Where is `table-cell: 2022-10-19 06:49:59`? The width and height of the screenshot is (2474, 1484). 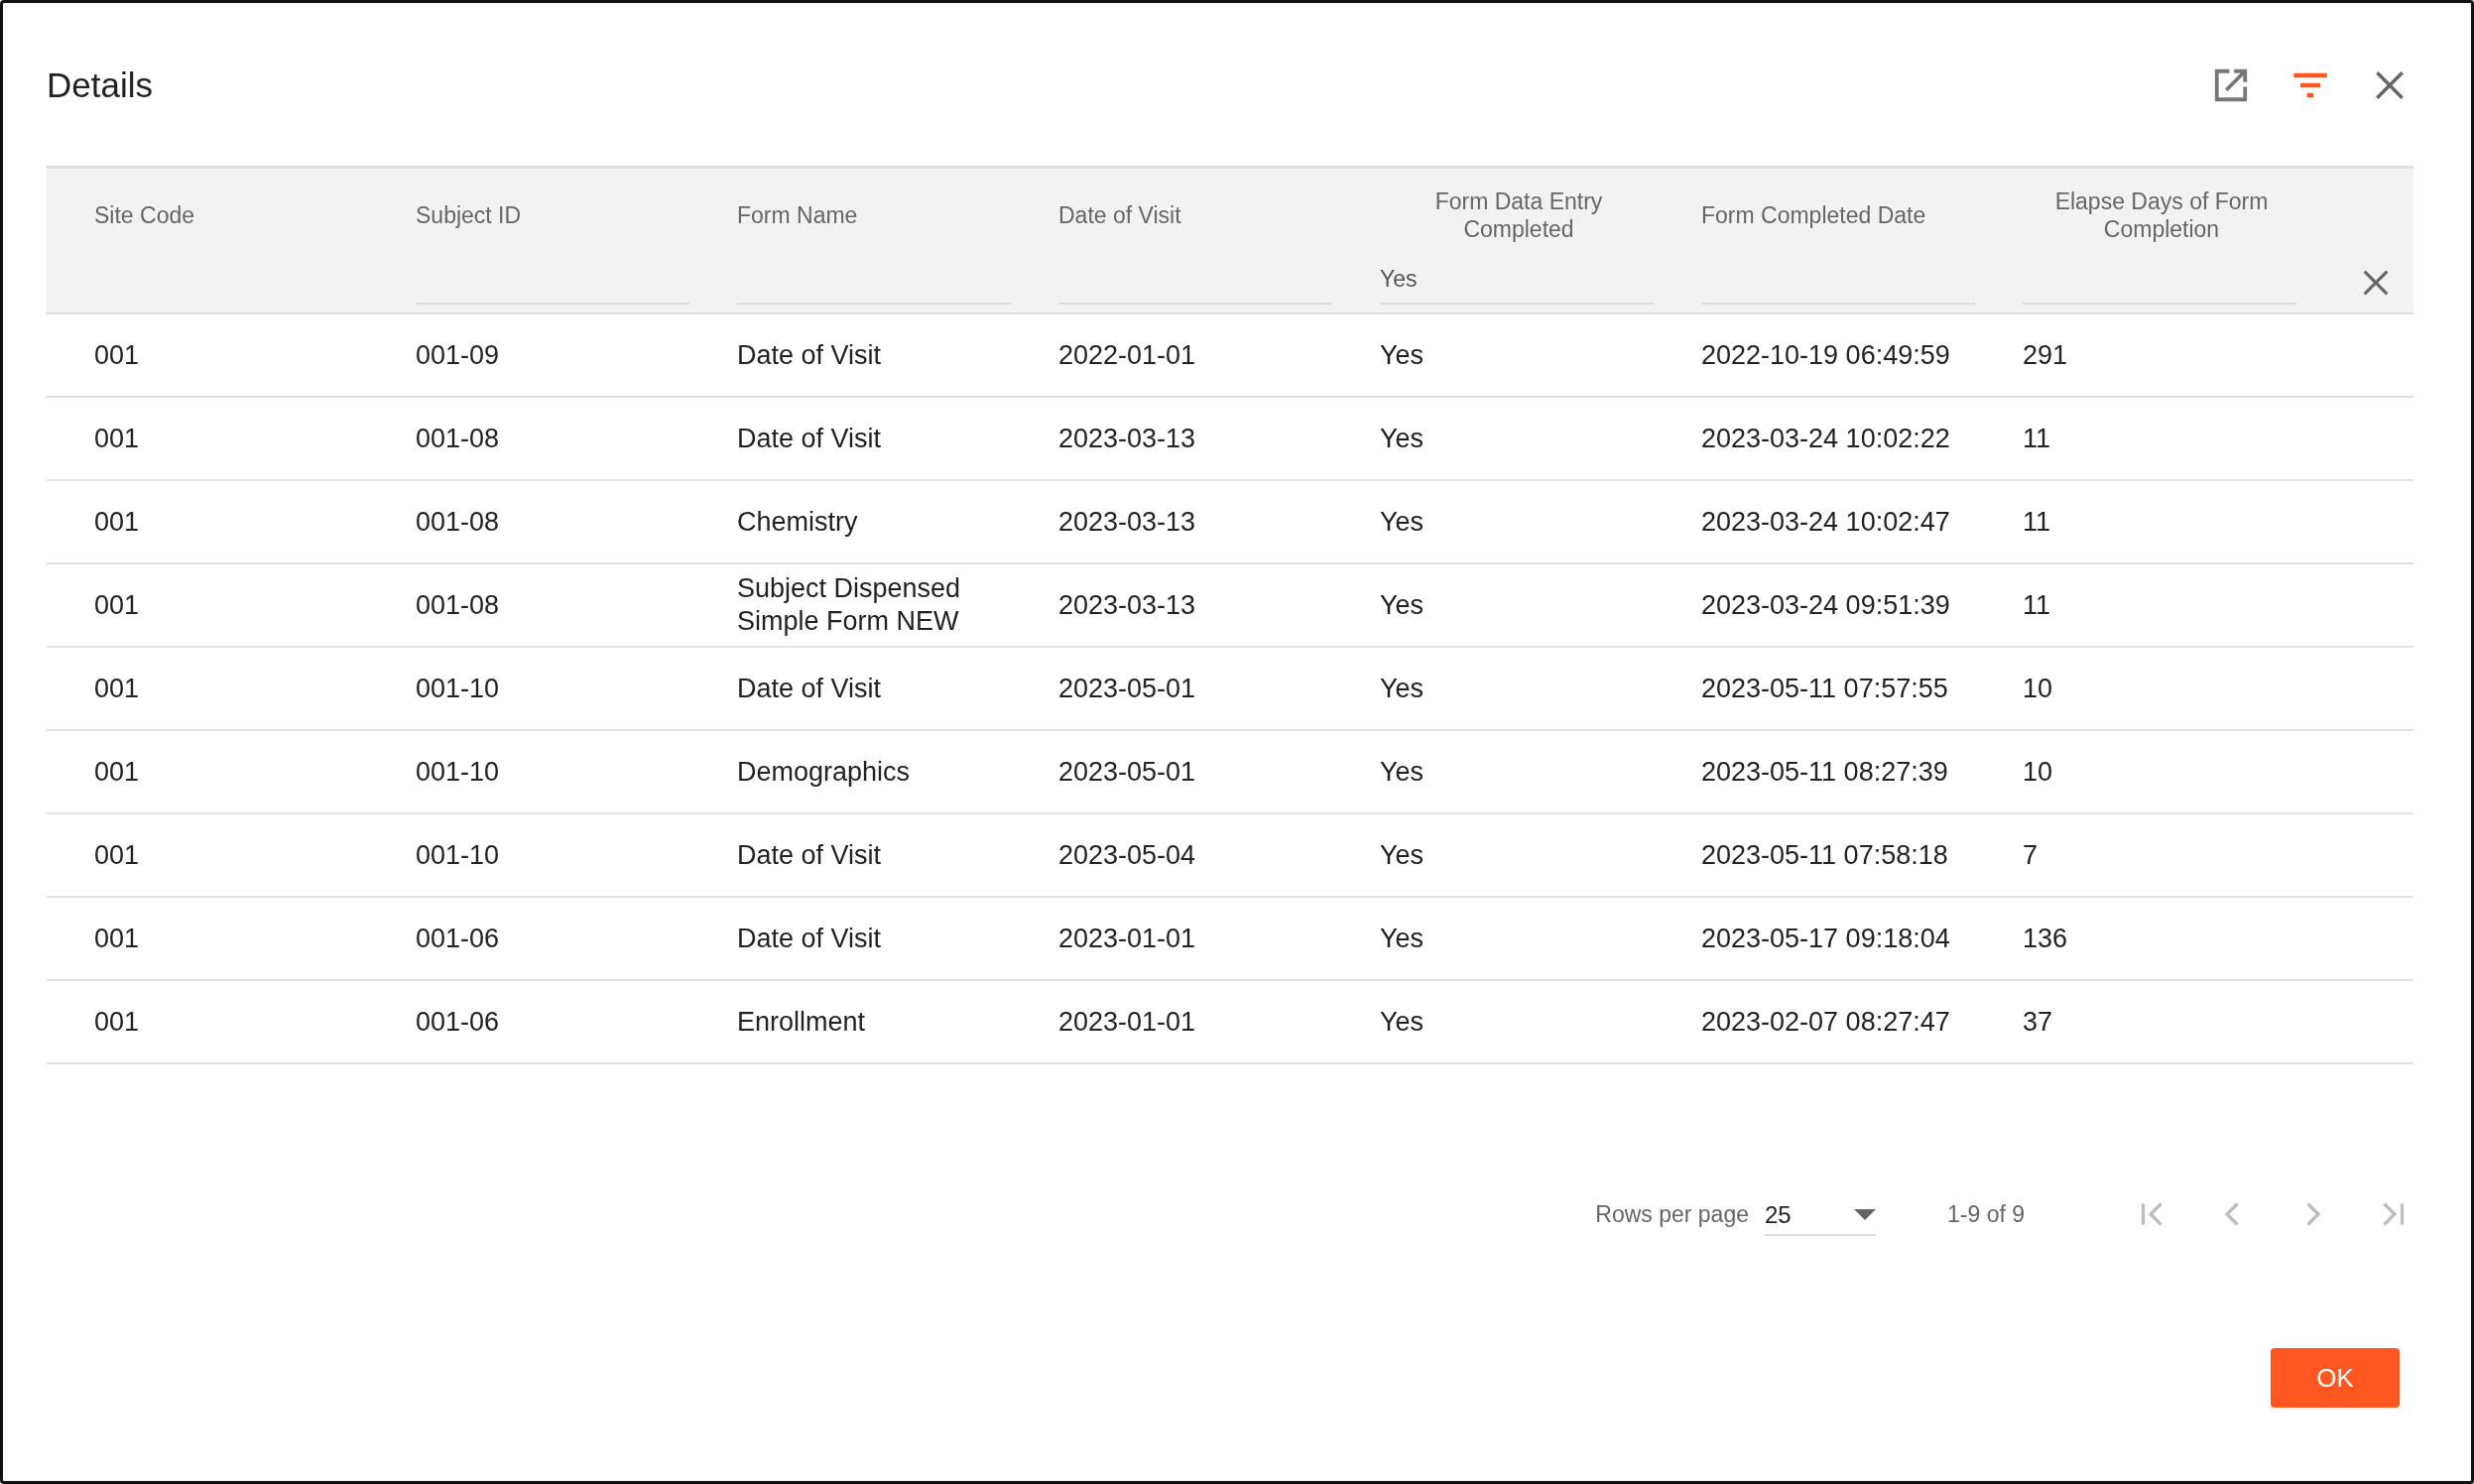
table-cell: 2022-10-19 06:49:59 is located at coordinates (1825, 355).